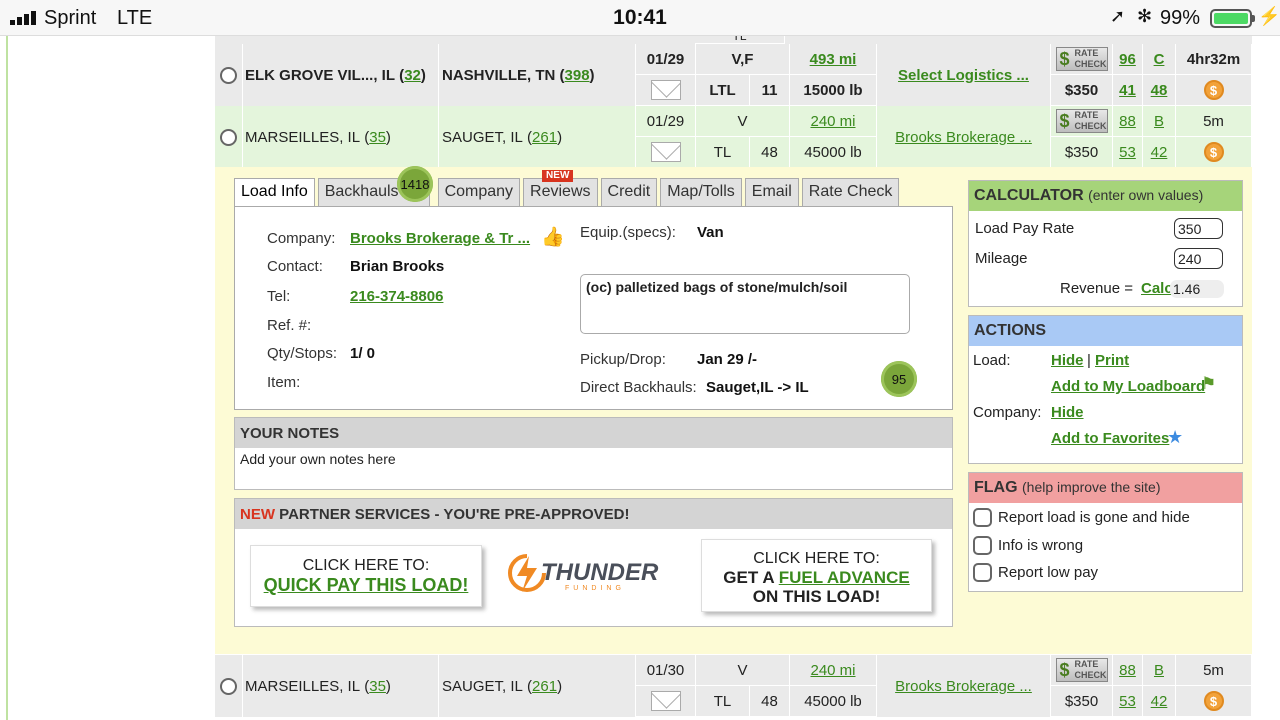  Describe the element at coordinates (1128, 386) in the screenshot. I see `add-to-loadboard-link: Add to My Loadboard` at that location.